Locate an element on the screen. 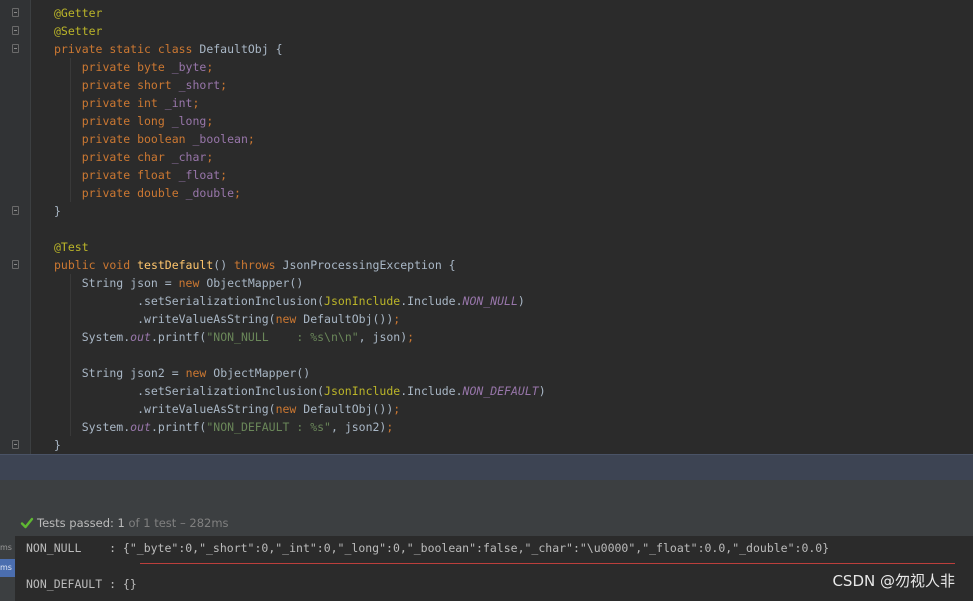 This screenshot has width=973, height=601. splitter-highlight is located at coordinates (486, 467).